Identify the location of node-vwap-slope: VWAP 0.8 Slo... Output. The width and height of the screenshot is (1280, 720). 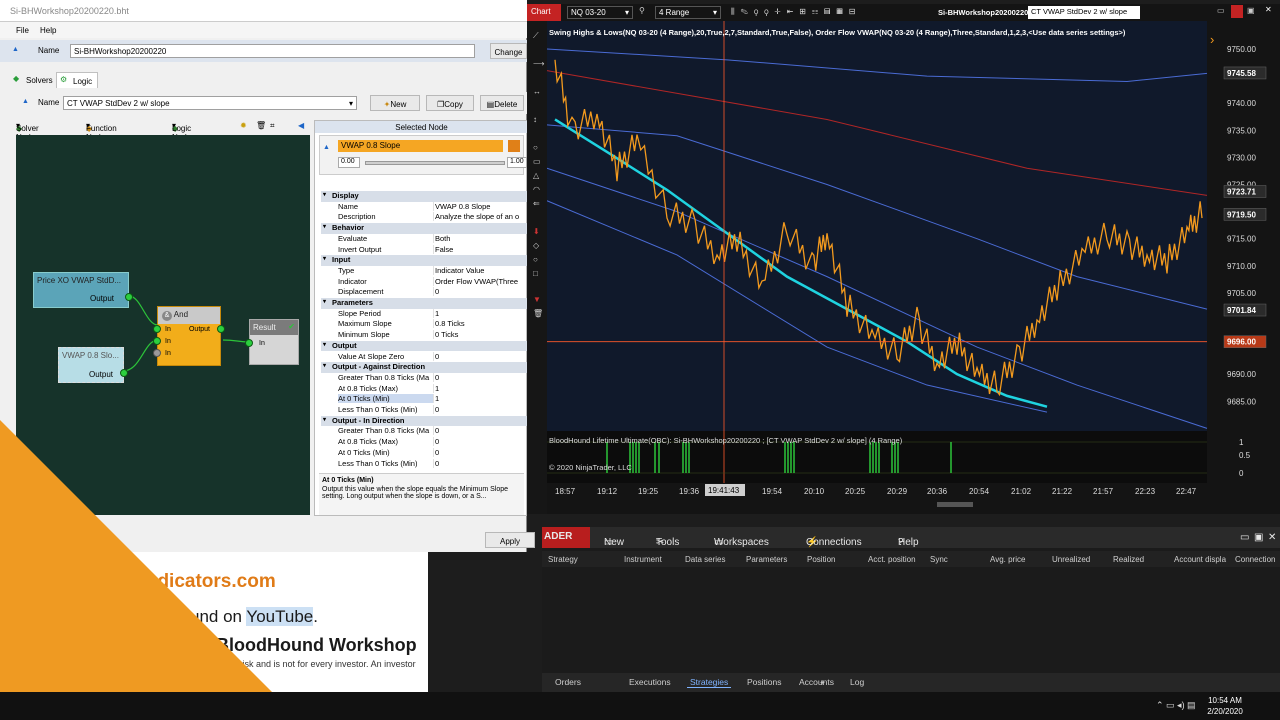
(93, 365).